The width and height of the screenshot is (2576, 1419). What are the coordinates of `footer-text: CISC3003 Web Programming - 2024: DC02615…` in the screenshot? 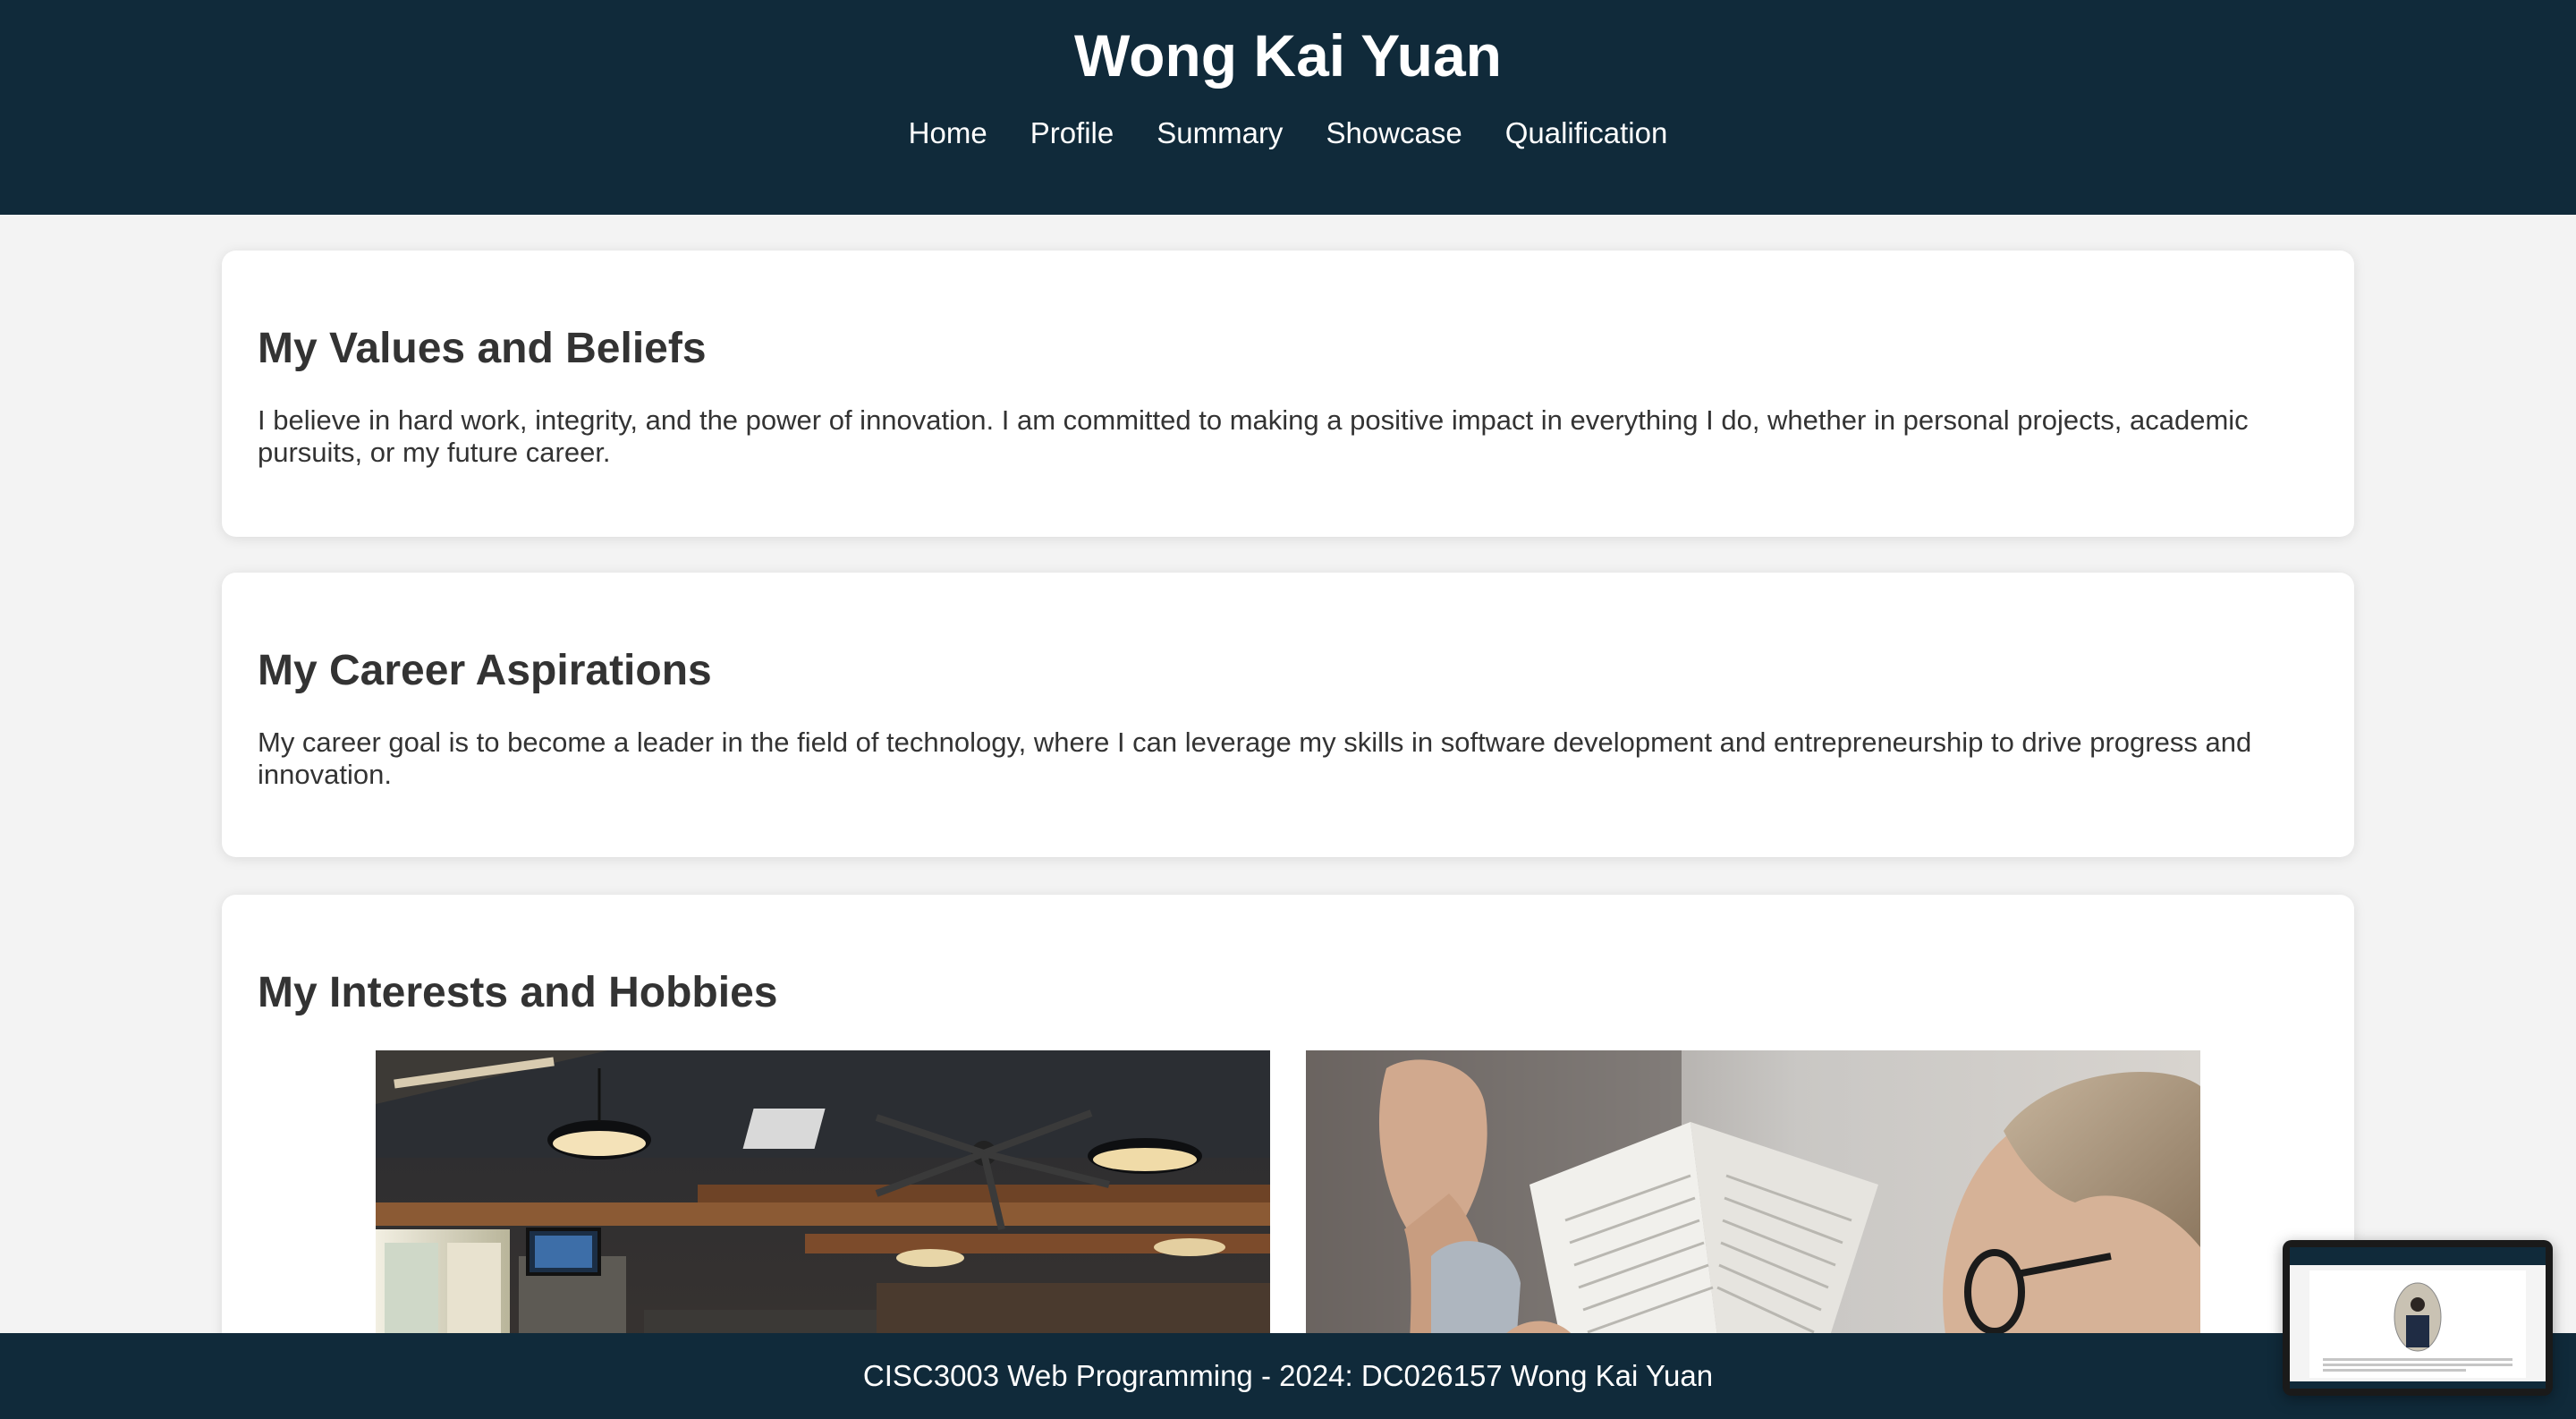 It's located at (1288, 1375).